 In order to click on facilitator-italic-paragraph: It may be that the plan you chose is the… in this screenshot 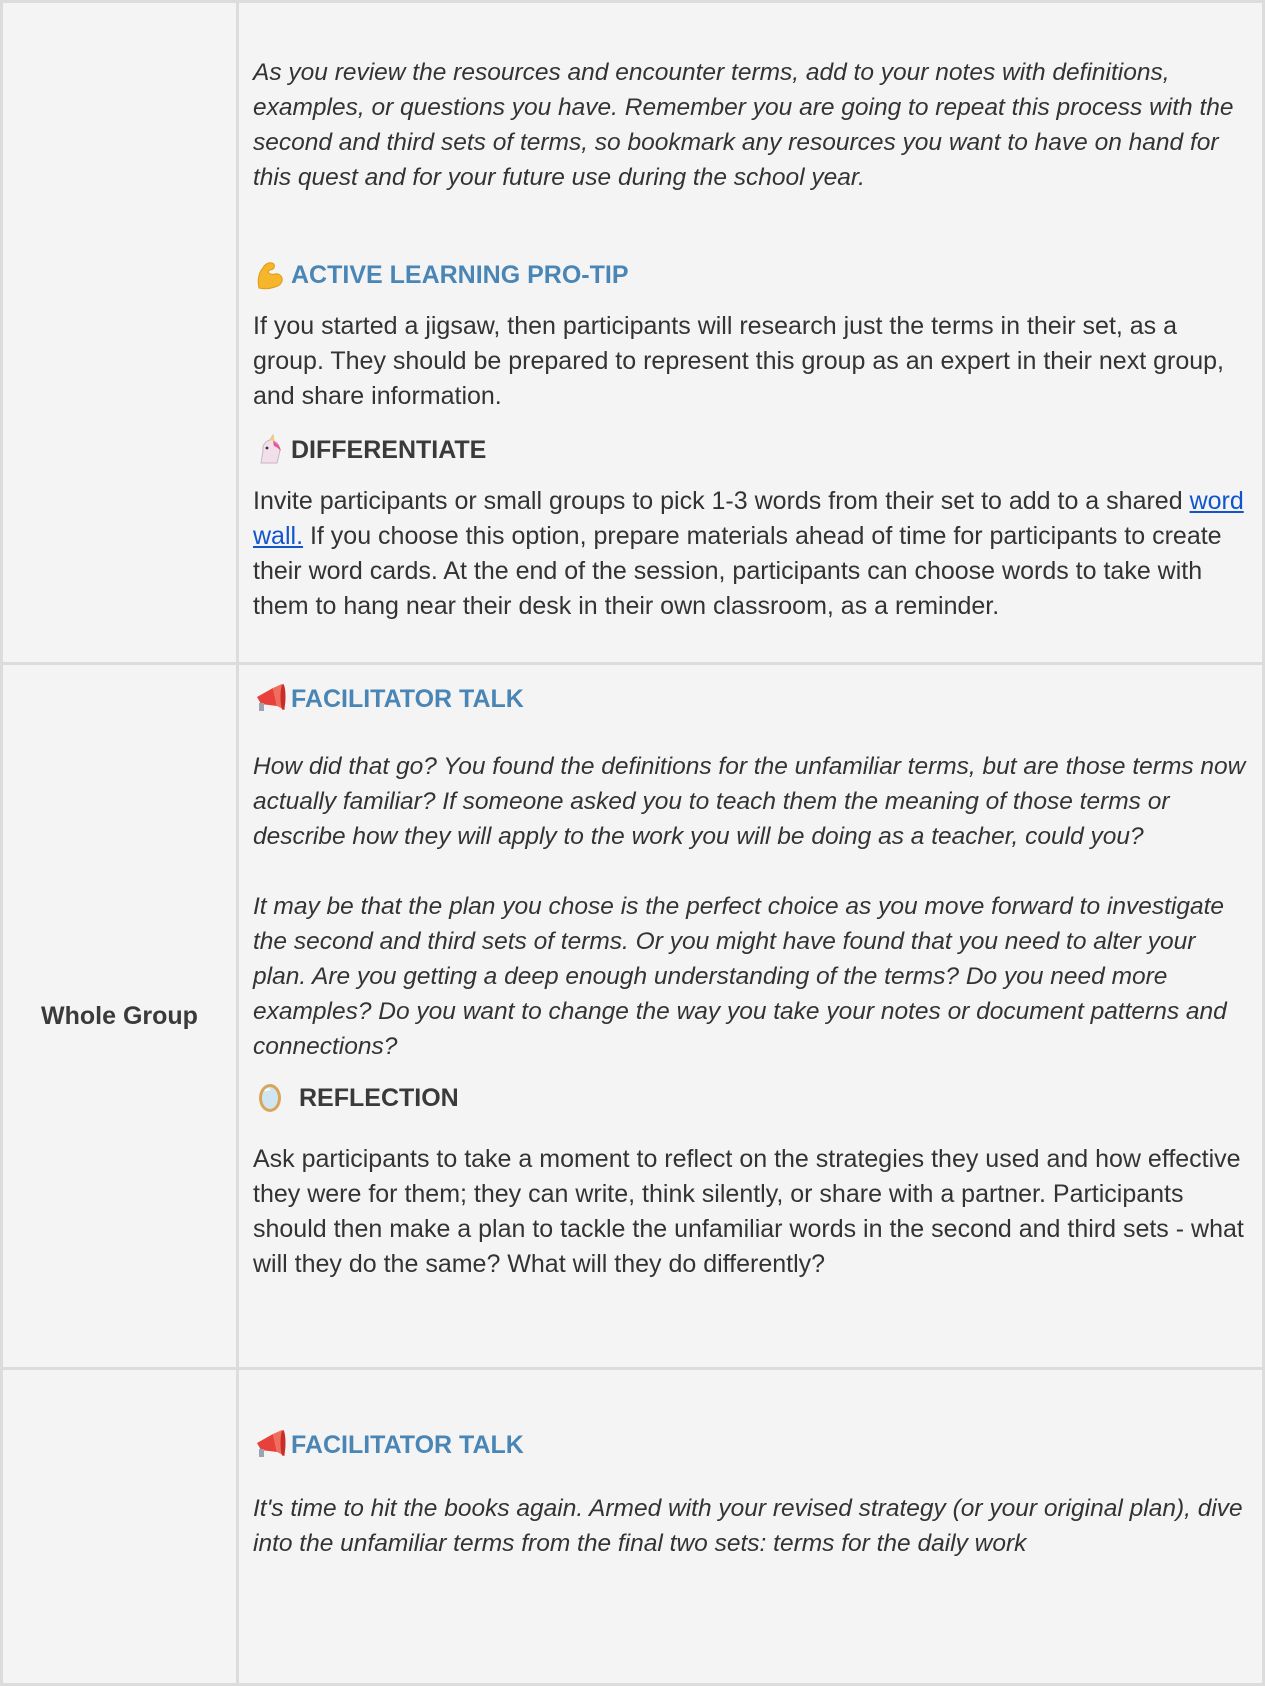, I will do `click(740, 976)`.